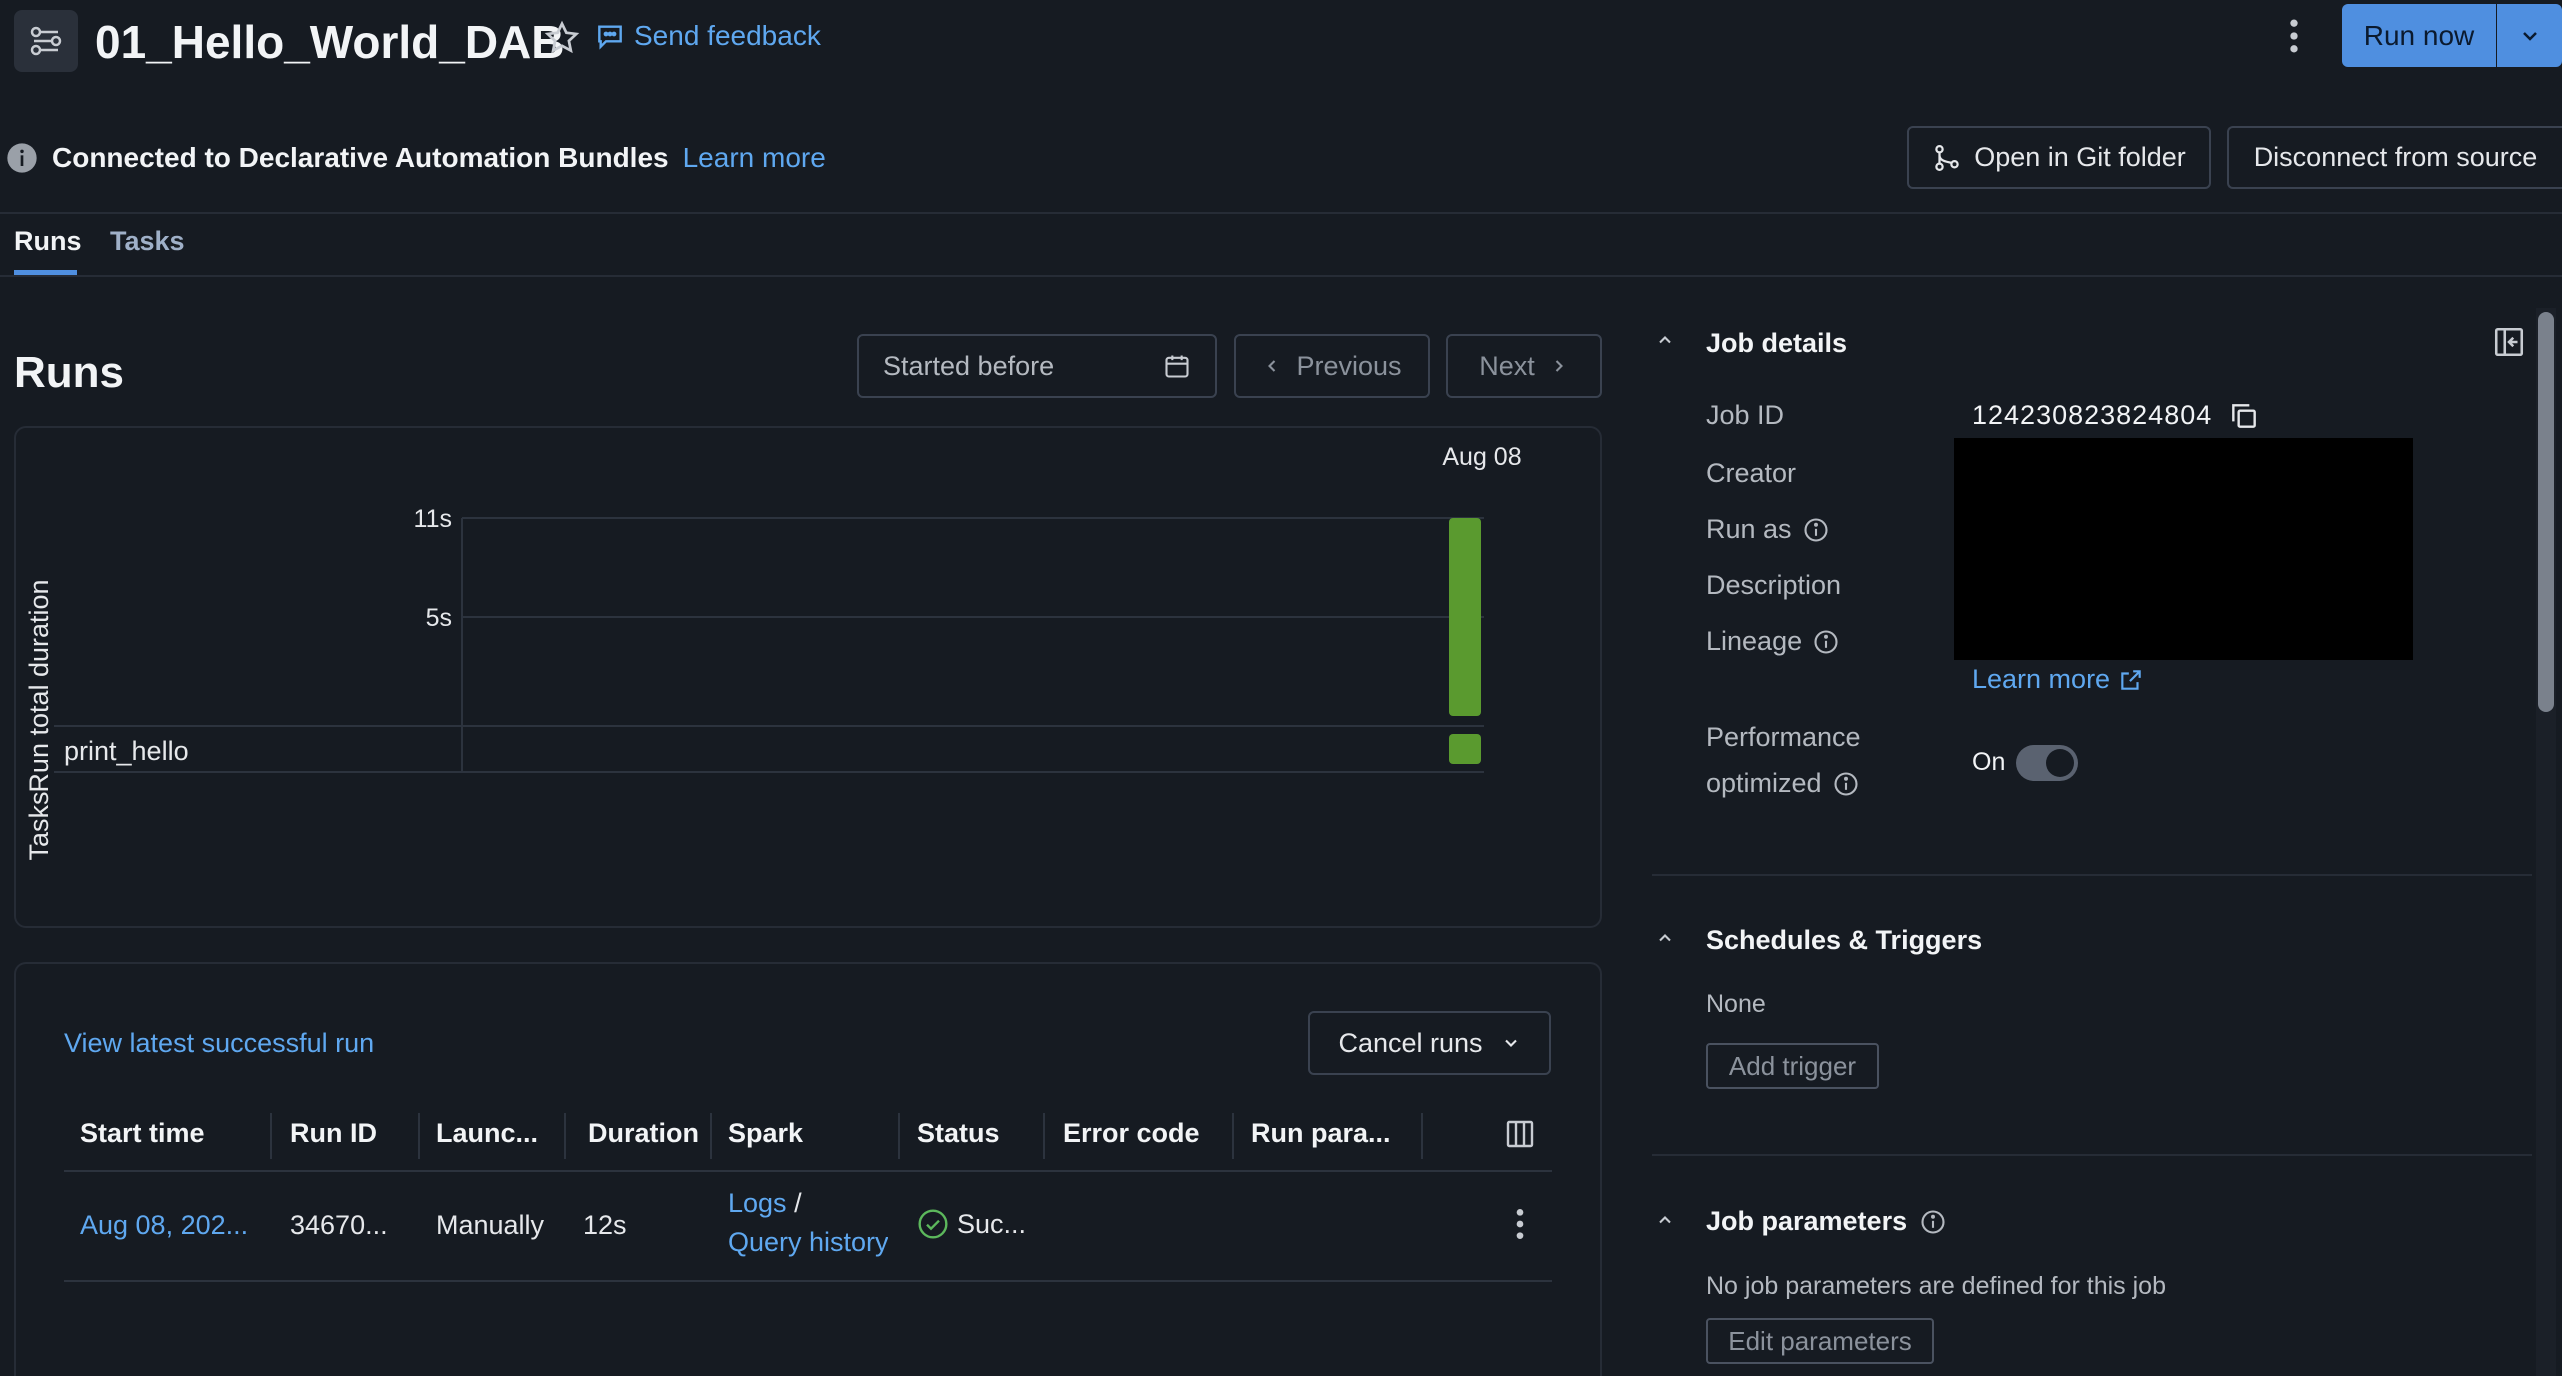 This screenshot has width=2562, height=1376. Describe the element at coordinates (765, 1133) in the screenshot. I see `col-header-spark: Spark` at that location.